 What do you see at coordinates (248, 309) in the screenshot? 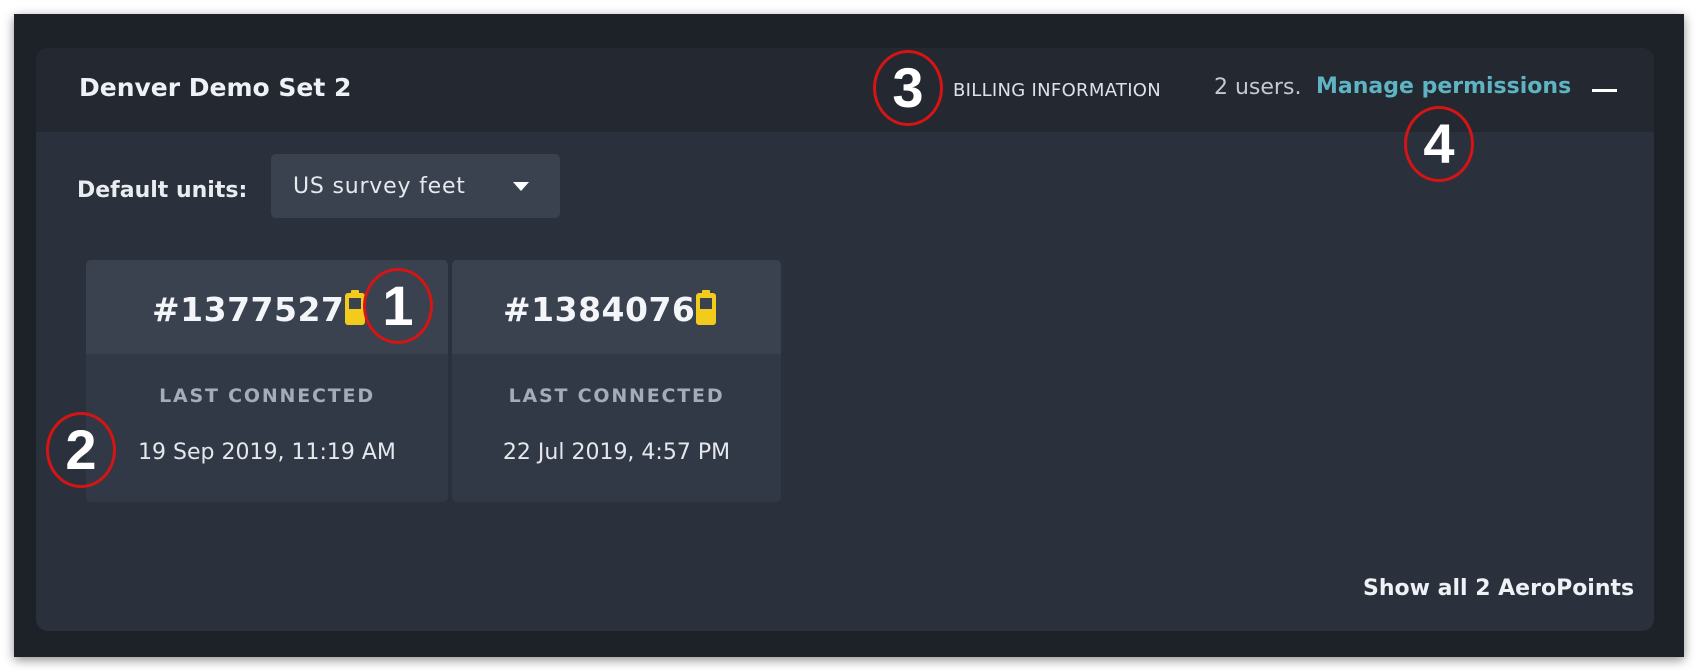
I see `aeropoint-id: #1377527` at bounding box center [248, 309].